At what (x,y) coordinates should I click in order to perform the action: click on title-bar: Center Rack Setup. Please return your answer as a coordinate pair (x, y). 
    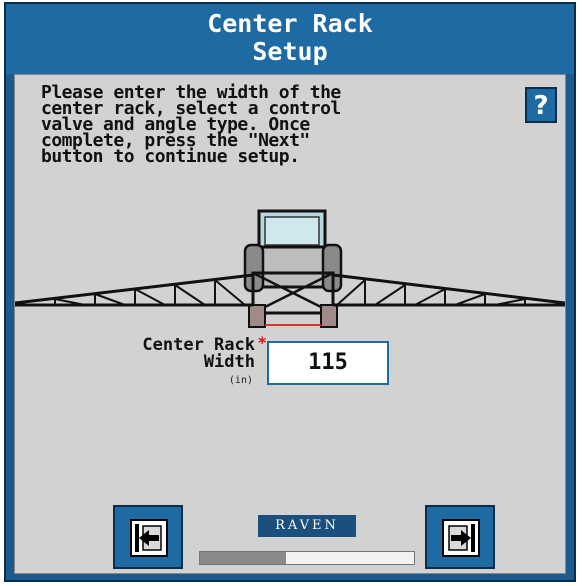
    Looking at the image, I should click on (290, 39).